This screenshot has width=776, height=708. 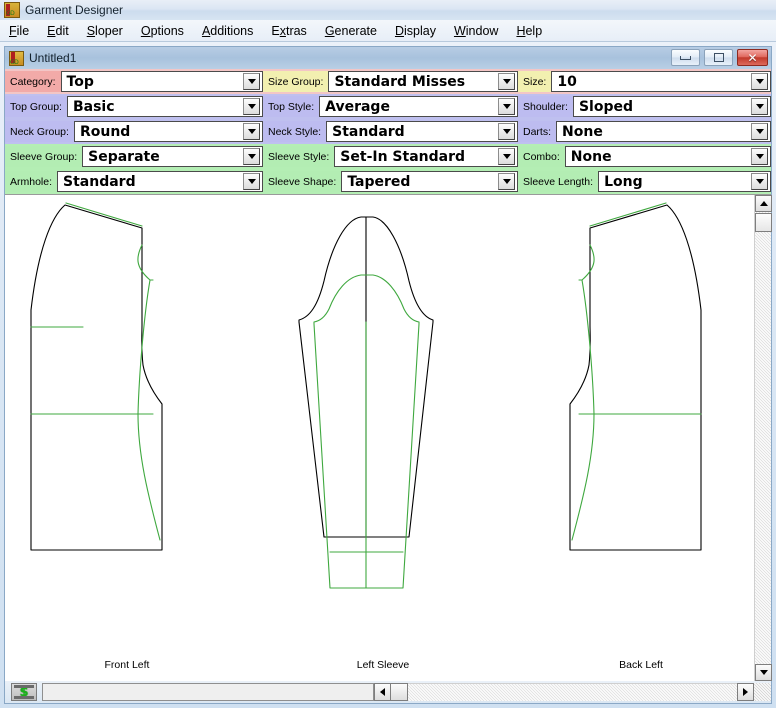 What do you see at coordinates (172, 156) in the screenshot?
I see `sleeve-group-dropdown: Separate` at bounding box center [172, 156].